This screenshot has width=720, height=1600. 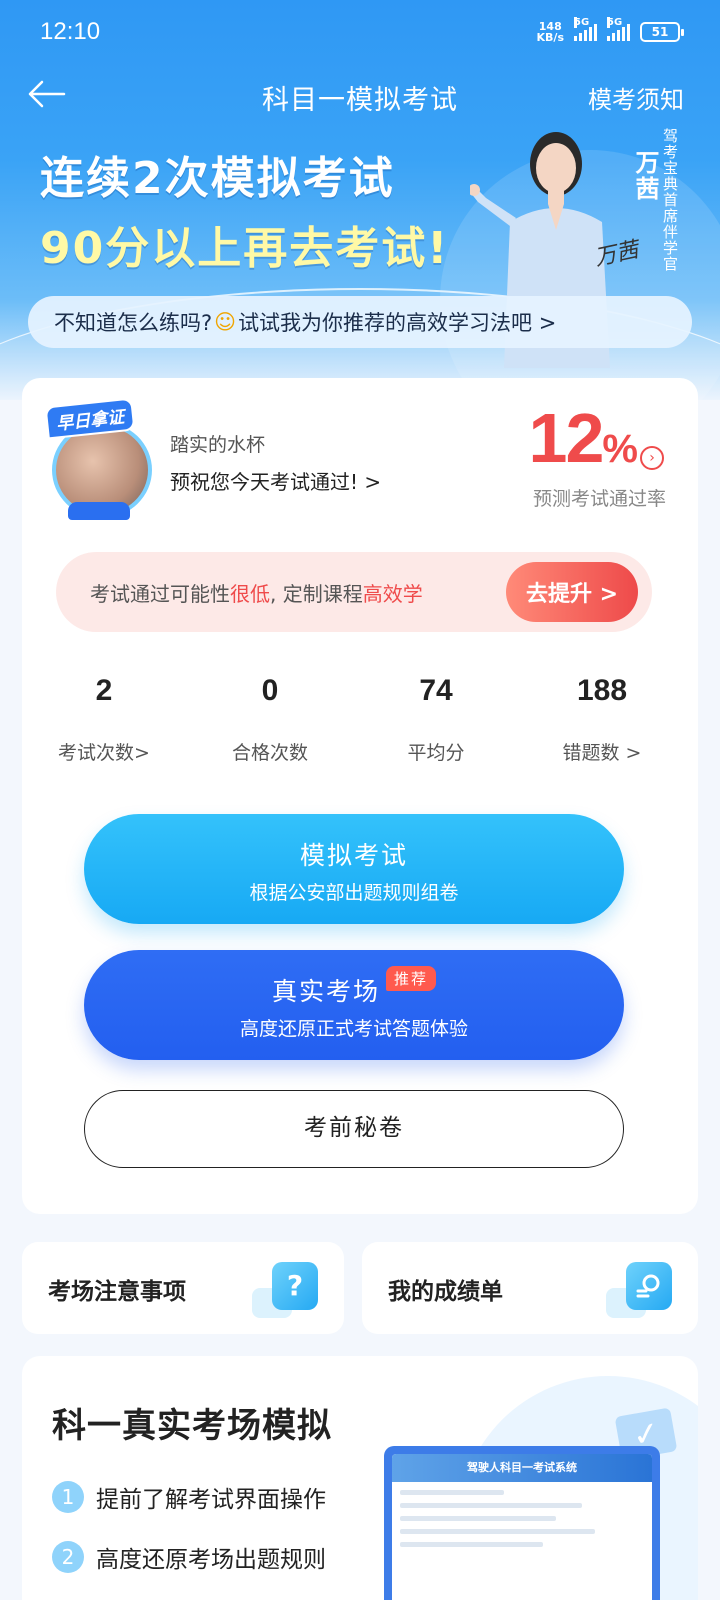 What do you see at coordinates (662, 32) in the screenshot?
I see `battery-icon: 51` at bounding box center [662, 32].